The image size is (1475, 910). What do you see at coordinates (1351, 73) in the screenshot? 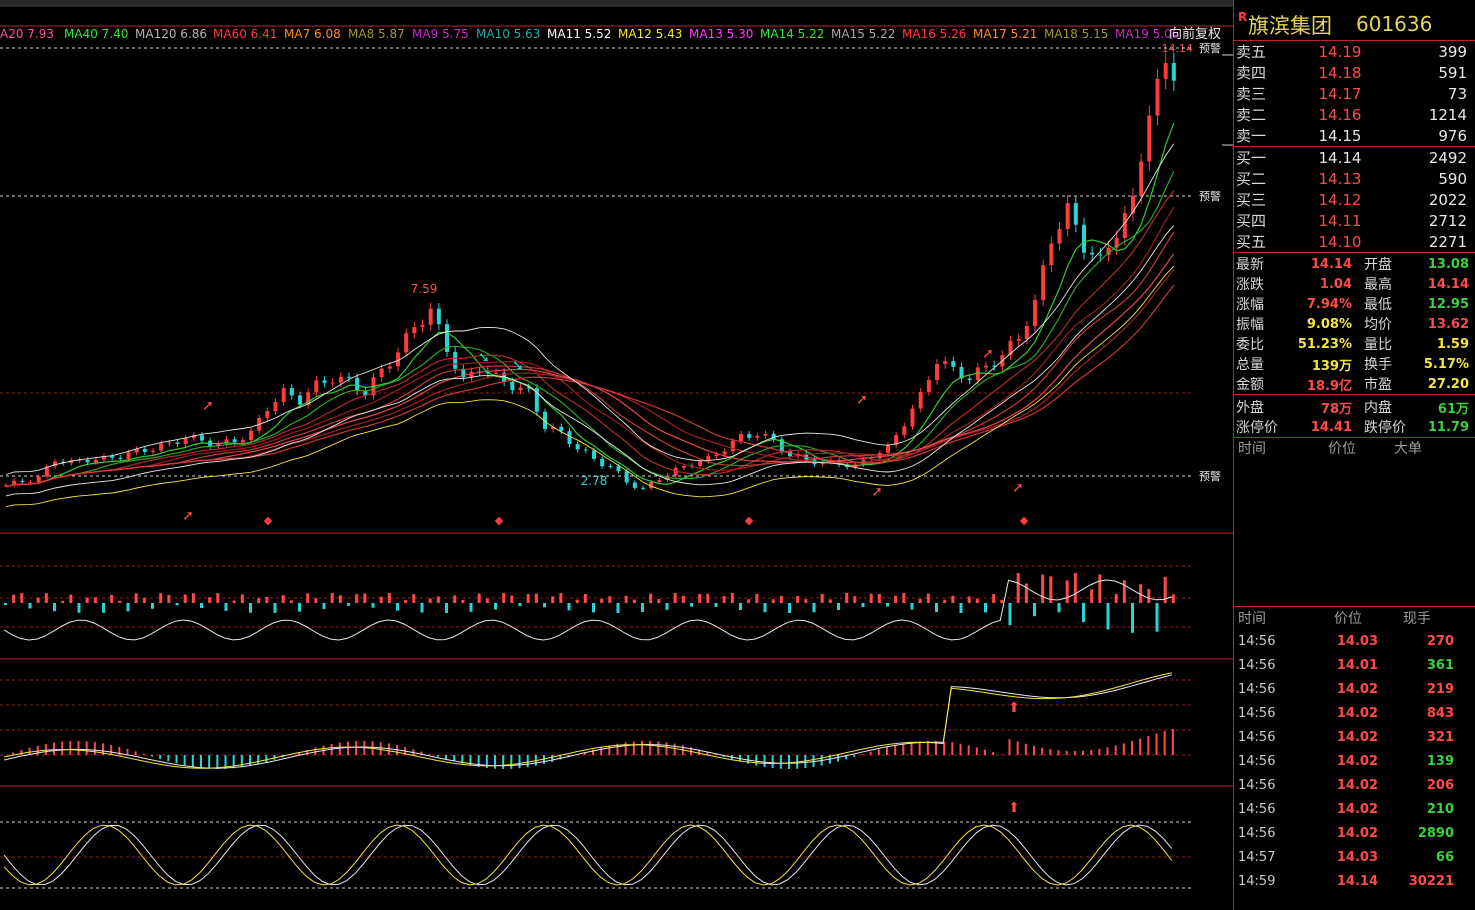
I see `ask-row-4: 卖四 14.18 591` at bounding box center [1351, 73].